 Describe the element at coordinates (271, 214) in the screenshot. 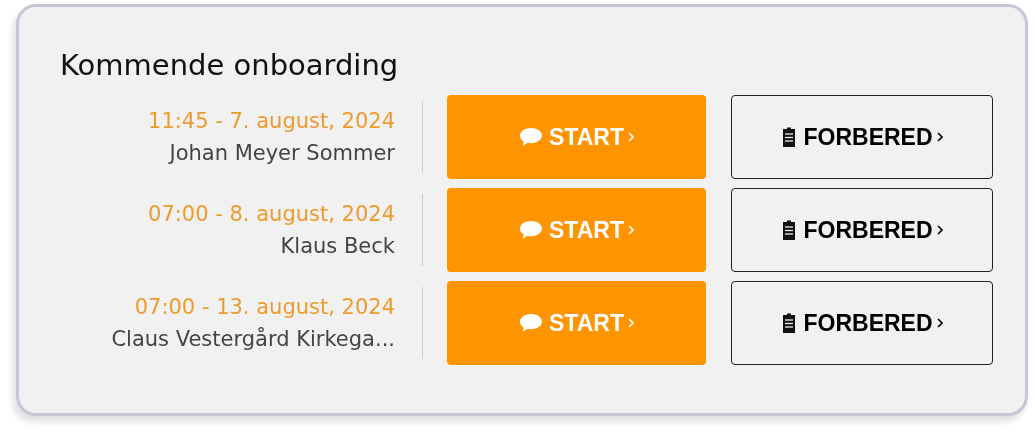

I see `session-datetime: 07:00 - 8. august, 2024` at that location.